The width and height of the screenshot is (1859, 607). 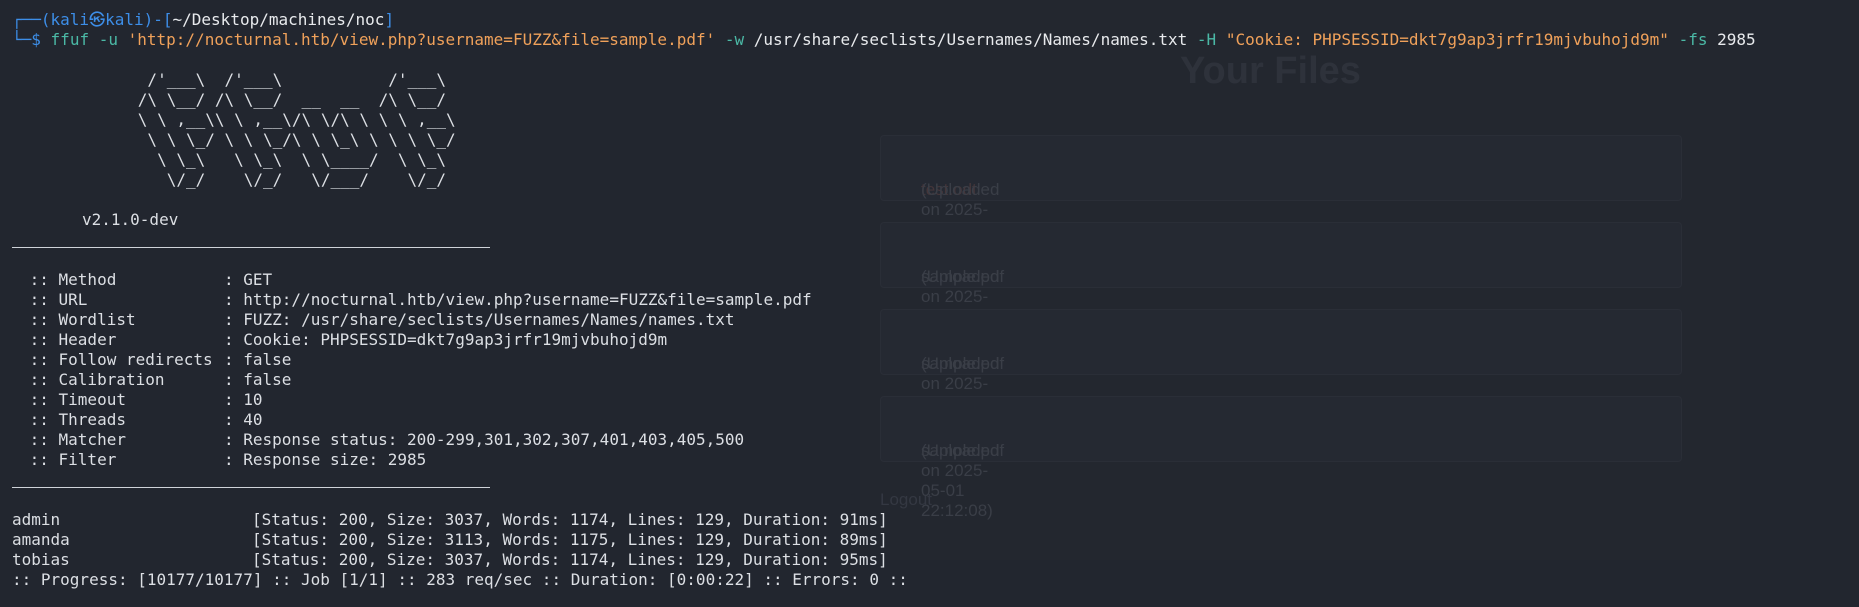 What do you see at coordinates (97, 19) in the screenshot?
I see `prompt-user: kali㉿kali` at bounding box center [97, 19].